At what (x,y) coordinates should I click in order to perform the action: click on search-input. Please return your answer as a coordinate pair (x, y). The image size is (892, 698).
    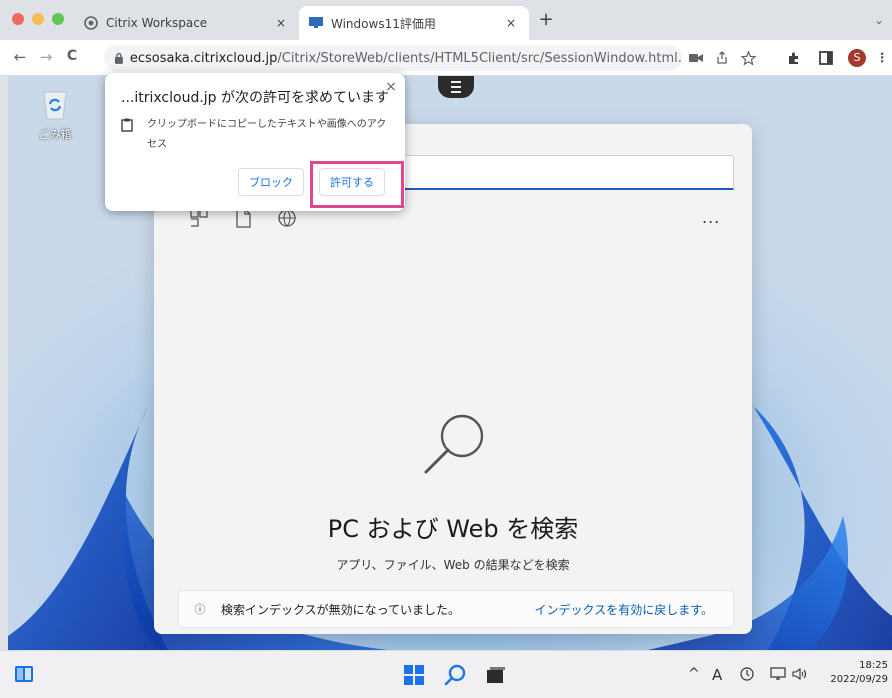
    Looking at the image, I should click on (556, 172).